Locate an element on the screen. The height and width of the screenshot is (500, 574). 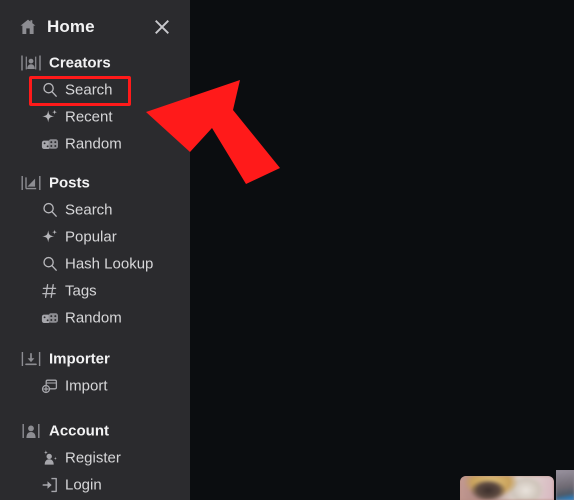
sidebar-group-header-importer: Importer is located at coordinates (95, 358).